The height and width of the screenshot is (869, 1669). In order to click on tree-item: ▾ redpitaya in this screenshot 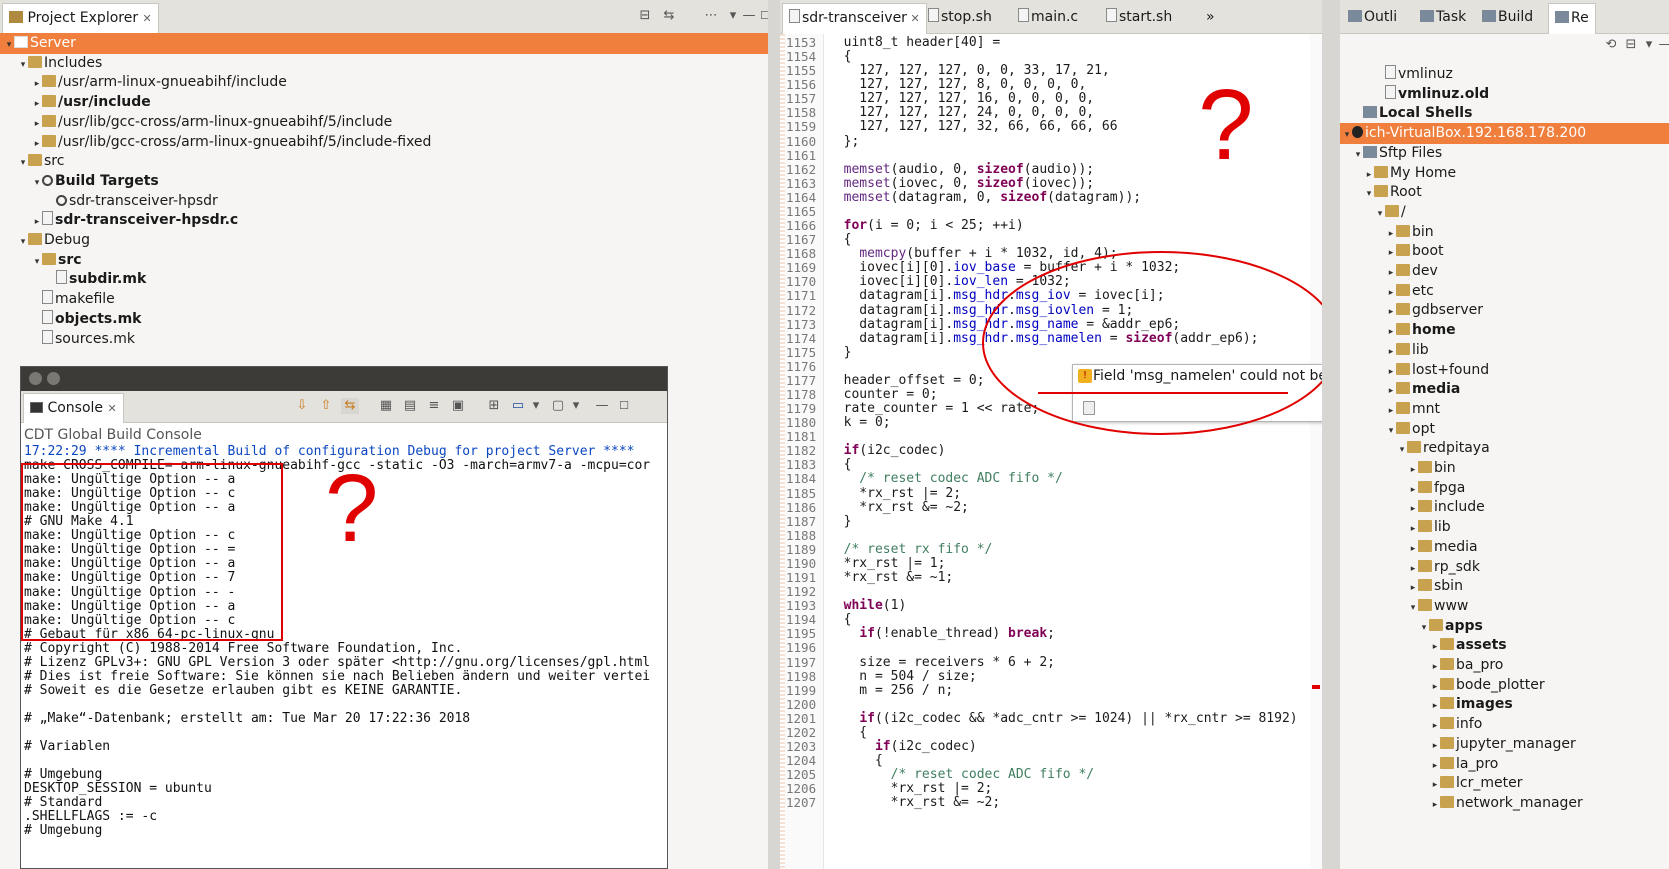, I will do `click(1504, 448)`.